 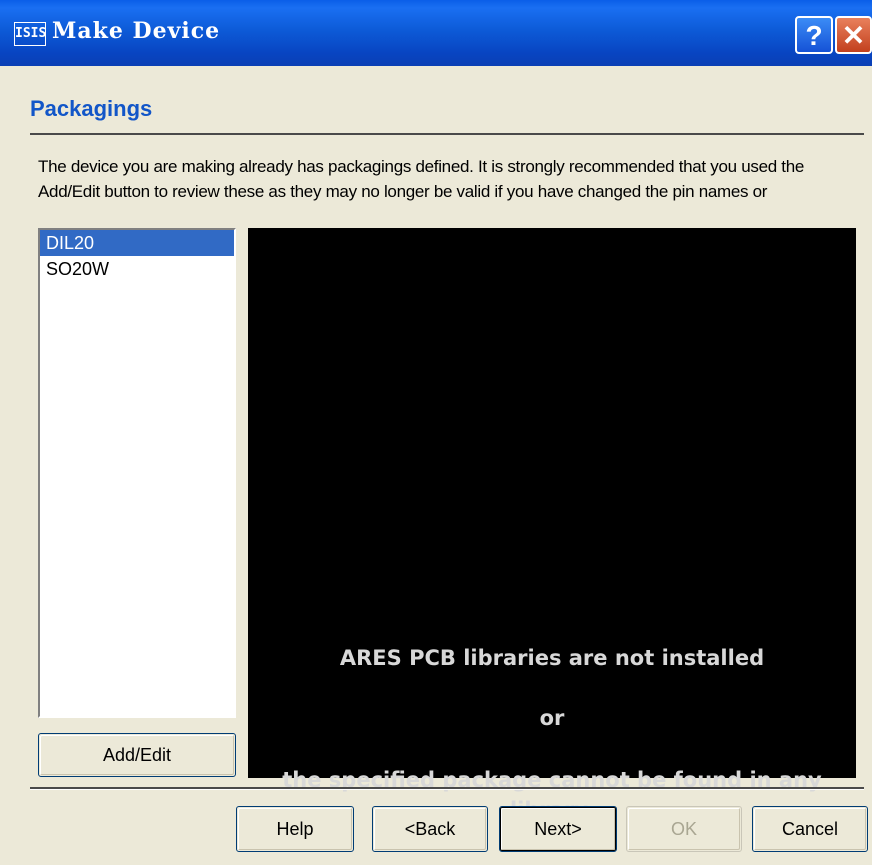 I want to click on back-button: <Back, so click(x=430, y=829).